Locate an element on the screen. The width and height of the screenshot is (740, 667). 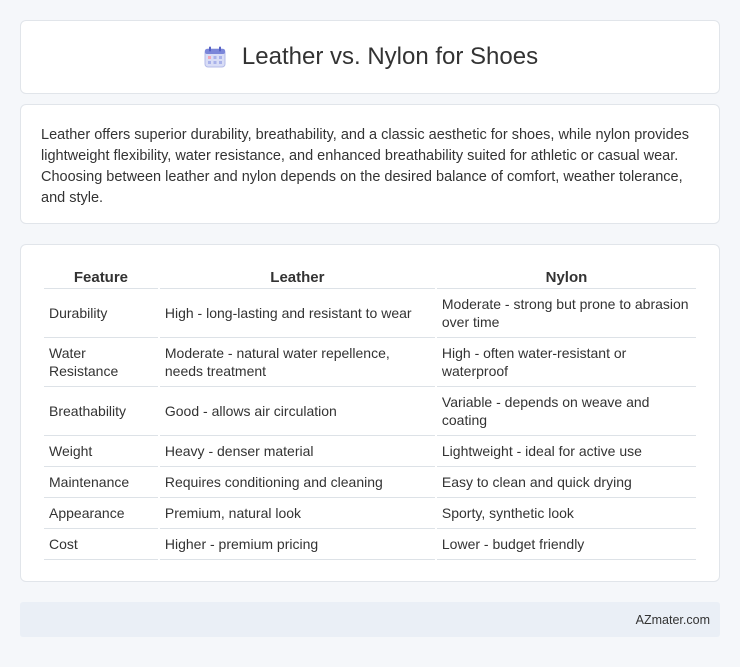
leather-cell: Premium, natural look is located at coordinates (297, 513).